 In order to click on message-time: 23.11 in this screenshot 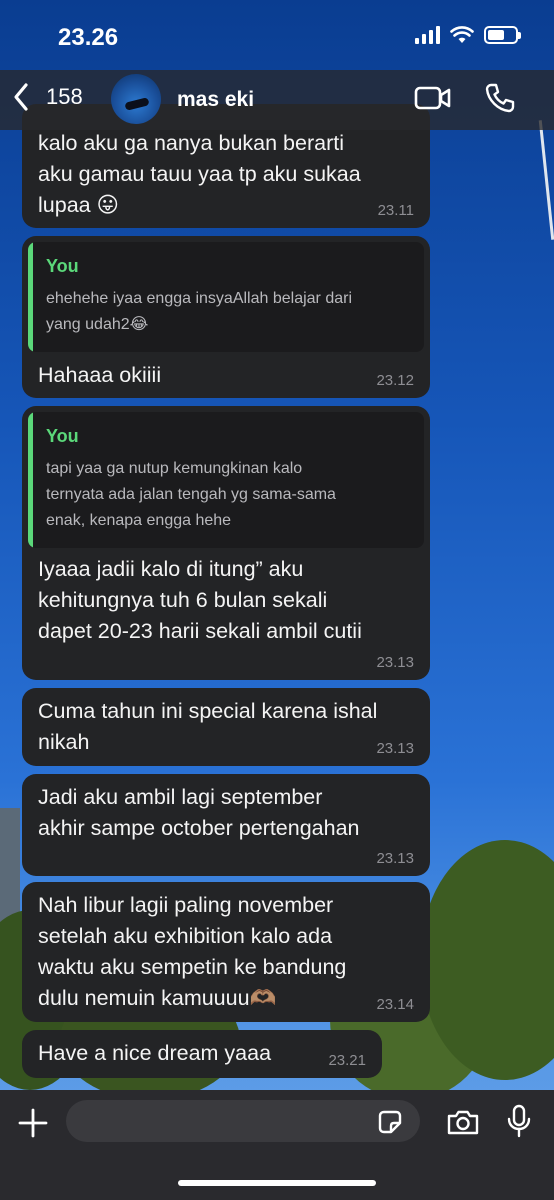, I will do `click(395, 210)`.